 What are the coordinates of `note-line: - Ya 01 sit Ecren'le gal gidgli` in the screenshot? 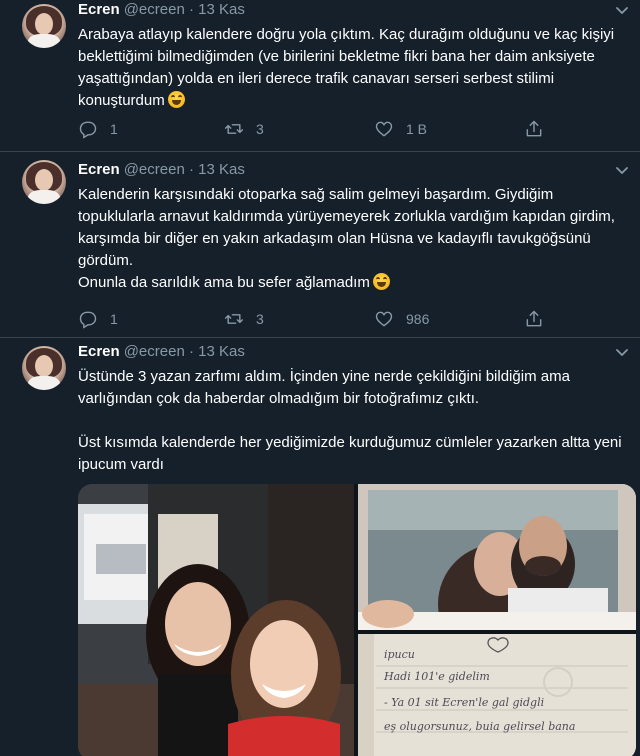 It's located at (464, 702).